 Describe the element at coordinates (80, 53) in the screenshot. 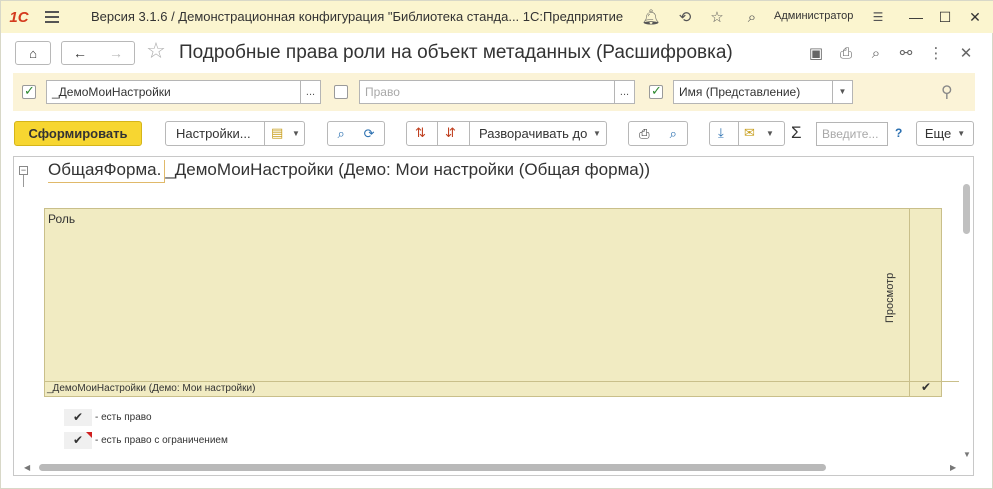

I see `back-arrow-icon: ←` at that location.